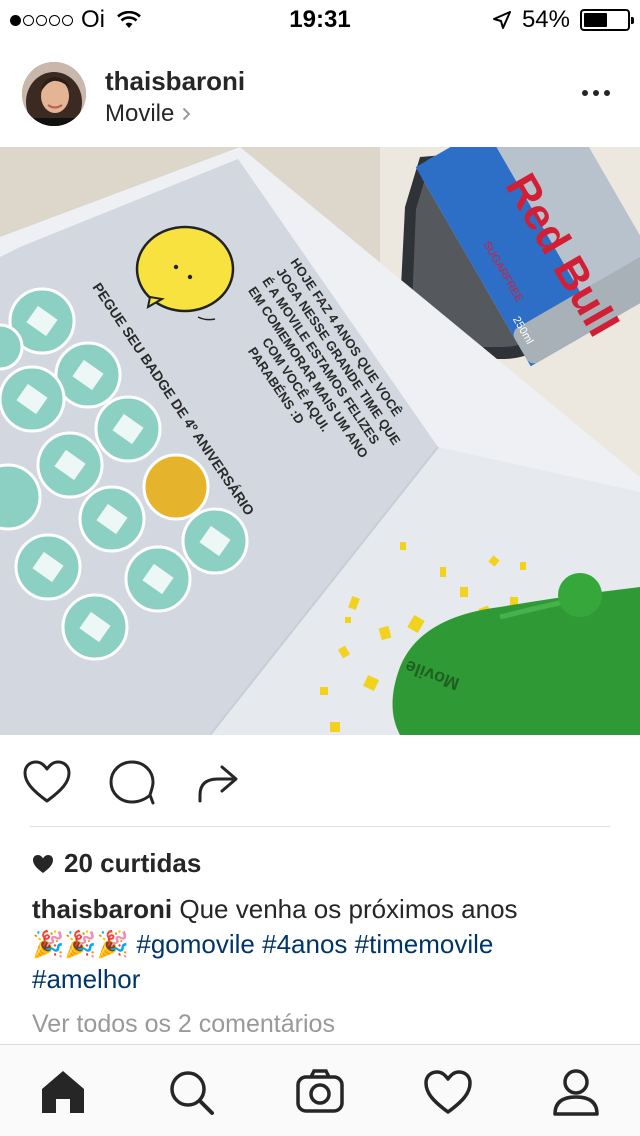 The width and height of the screenshot is (640, 1136). I want to click on status-bar: Oi 19:31 54%, so click(320, 20).